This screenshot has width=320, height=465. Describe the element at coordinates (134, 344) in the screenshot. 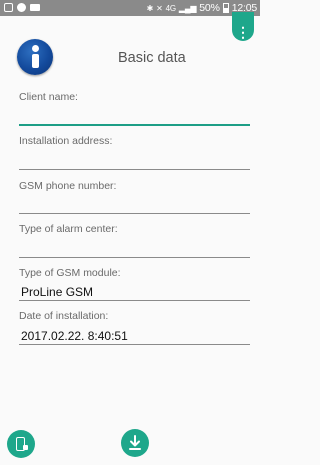

I see `install-date-input` at that location.